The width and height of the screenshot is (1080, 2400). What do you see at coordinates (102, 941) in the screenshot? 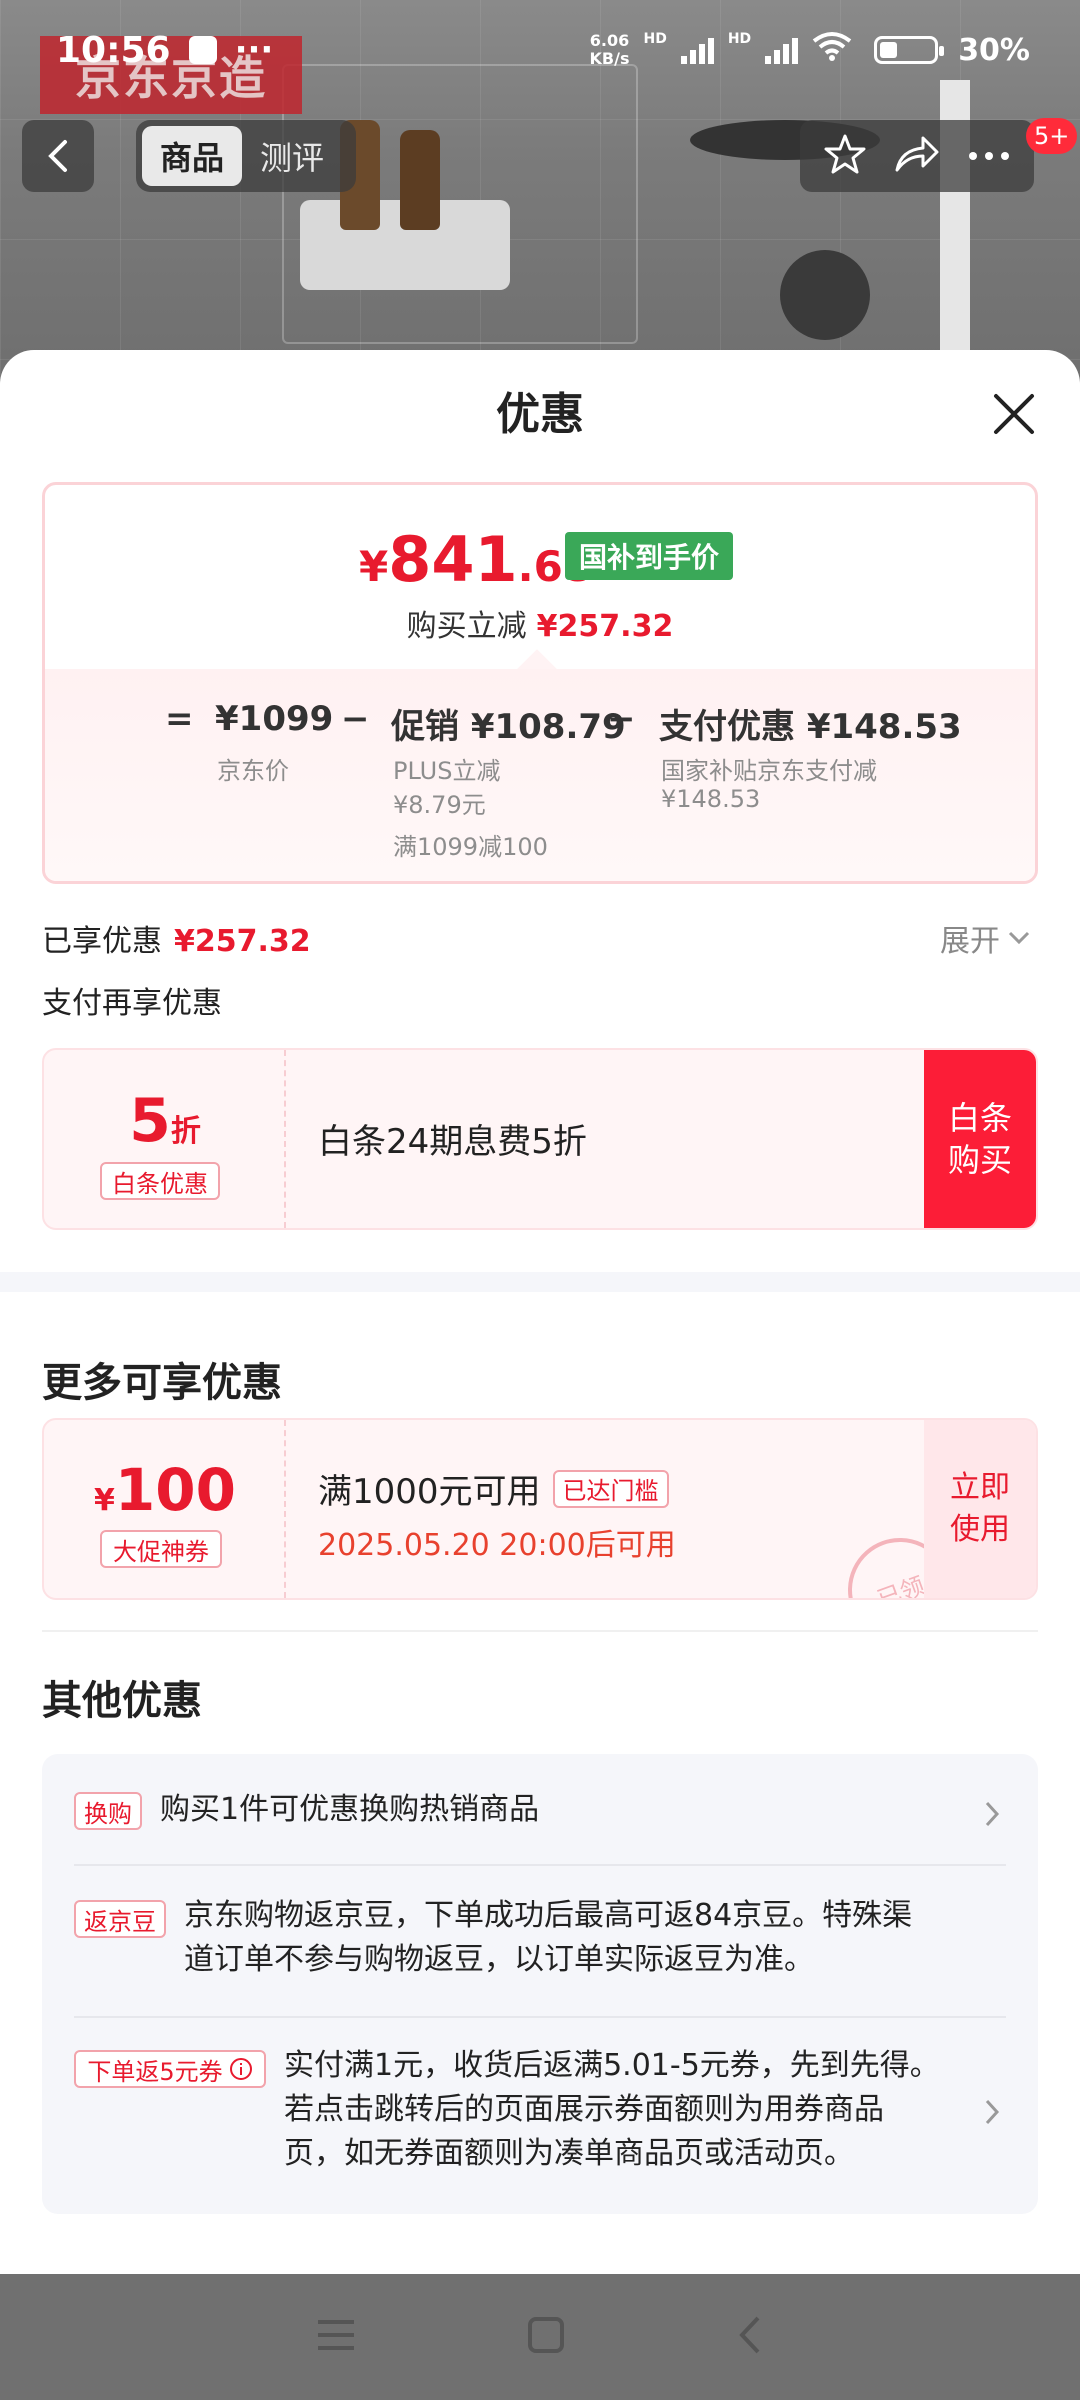
I see `enjoyed-label: 已享优惠` at bounding box center [102, 941].